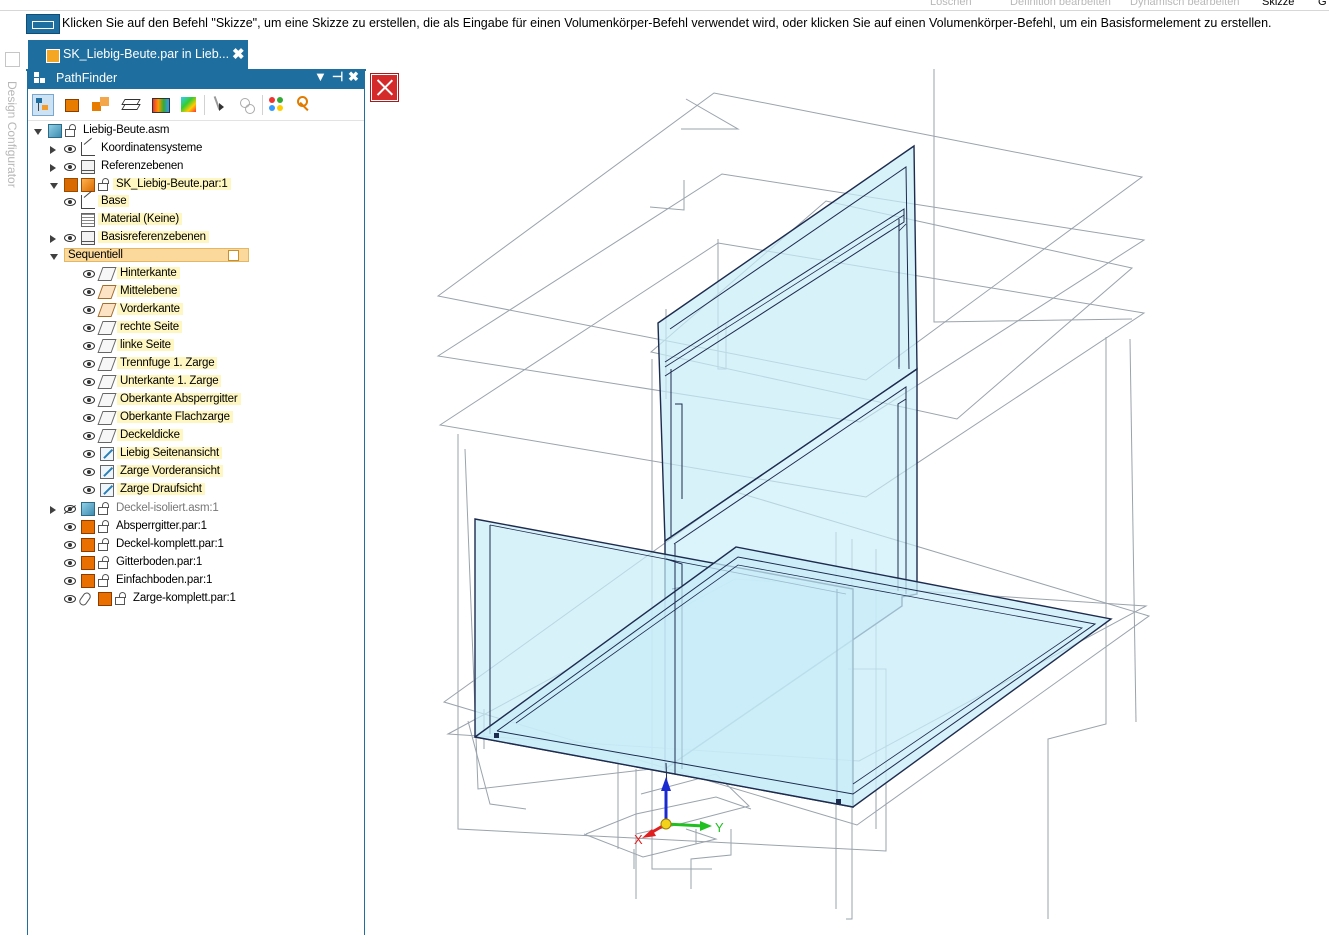 Image resolution: width=1329 pixels, height=935 pixels. What do you see at coordinates (353, 77) in the screenshot?
I see `close-panel-icon: ✖` at bounding box center [353, 77].